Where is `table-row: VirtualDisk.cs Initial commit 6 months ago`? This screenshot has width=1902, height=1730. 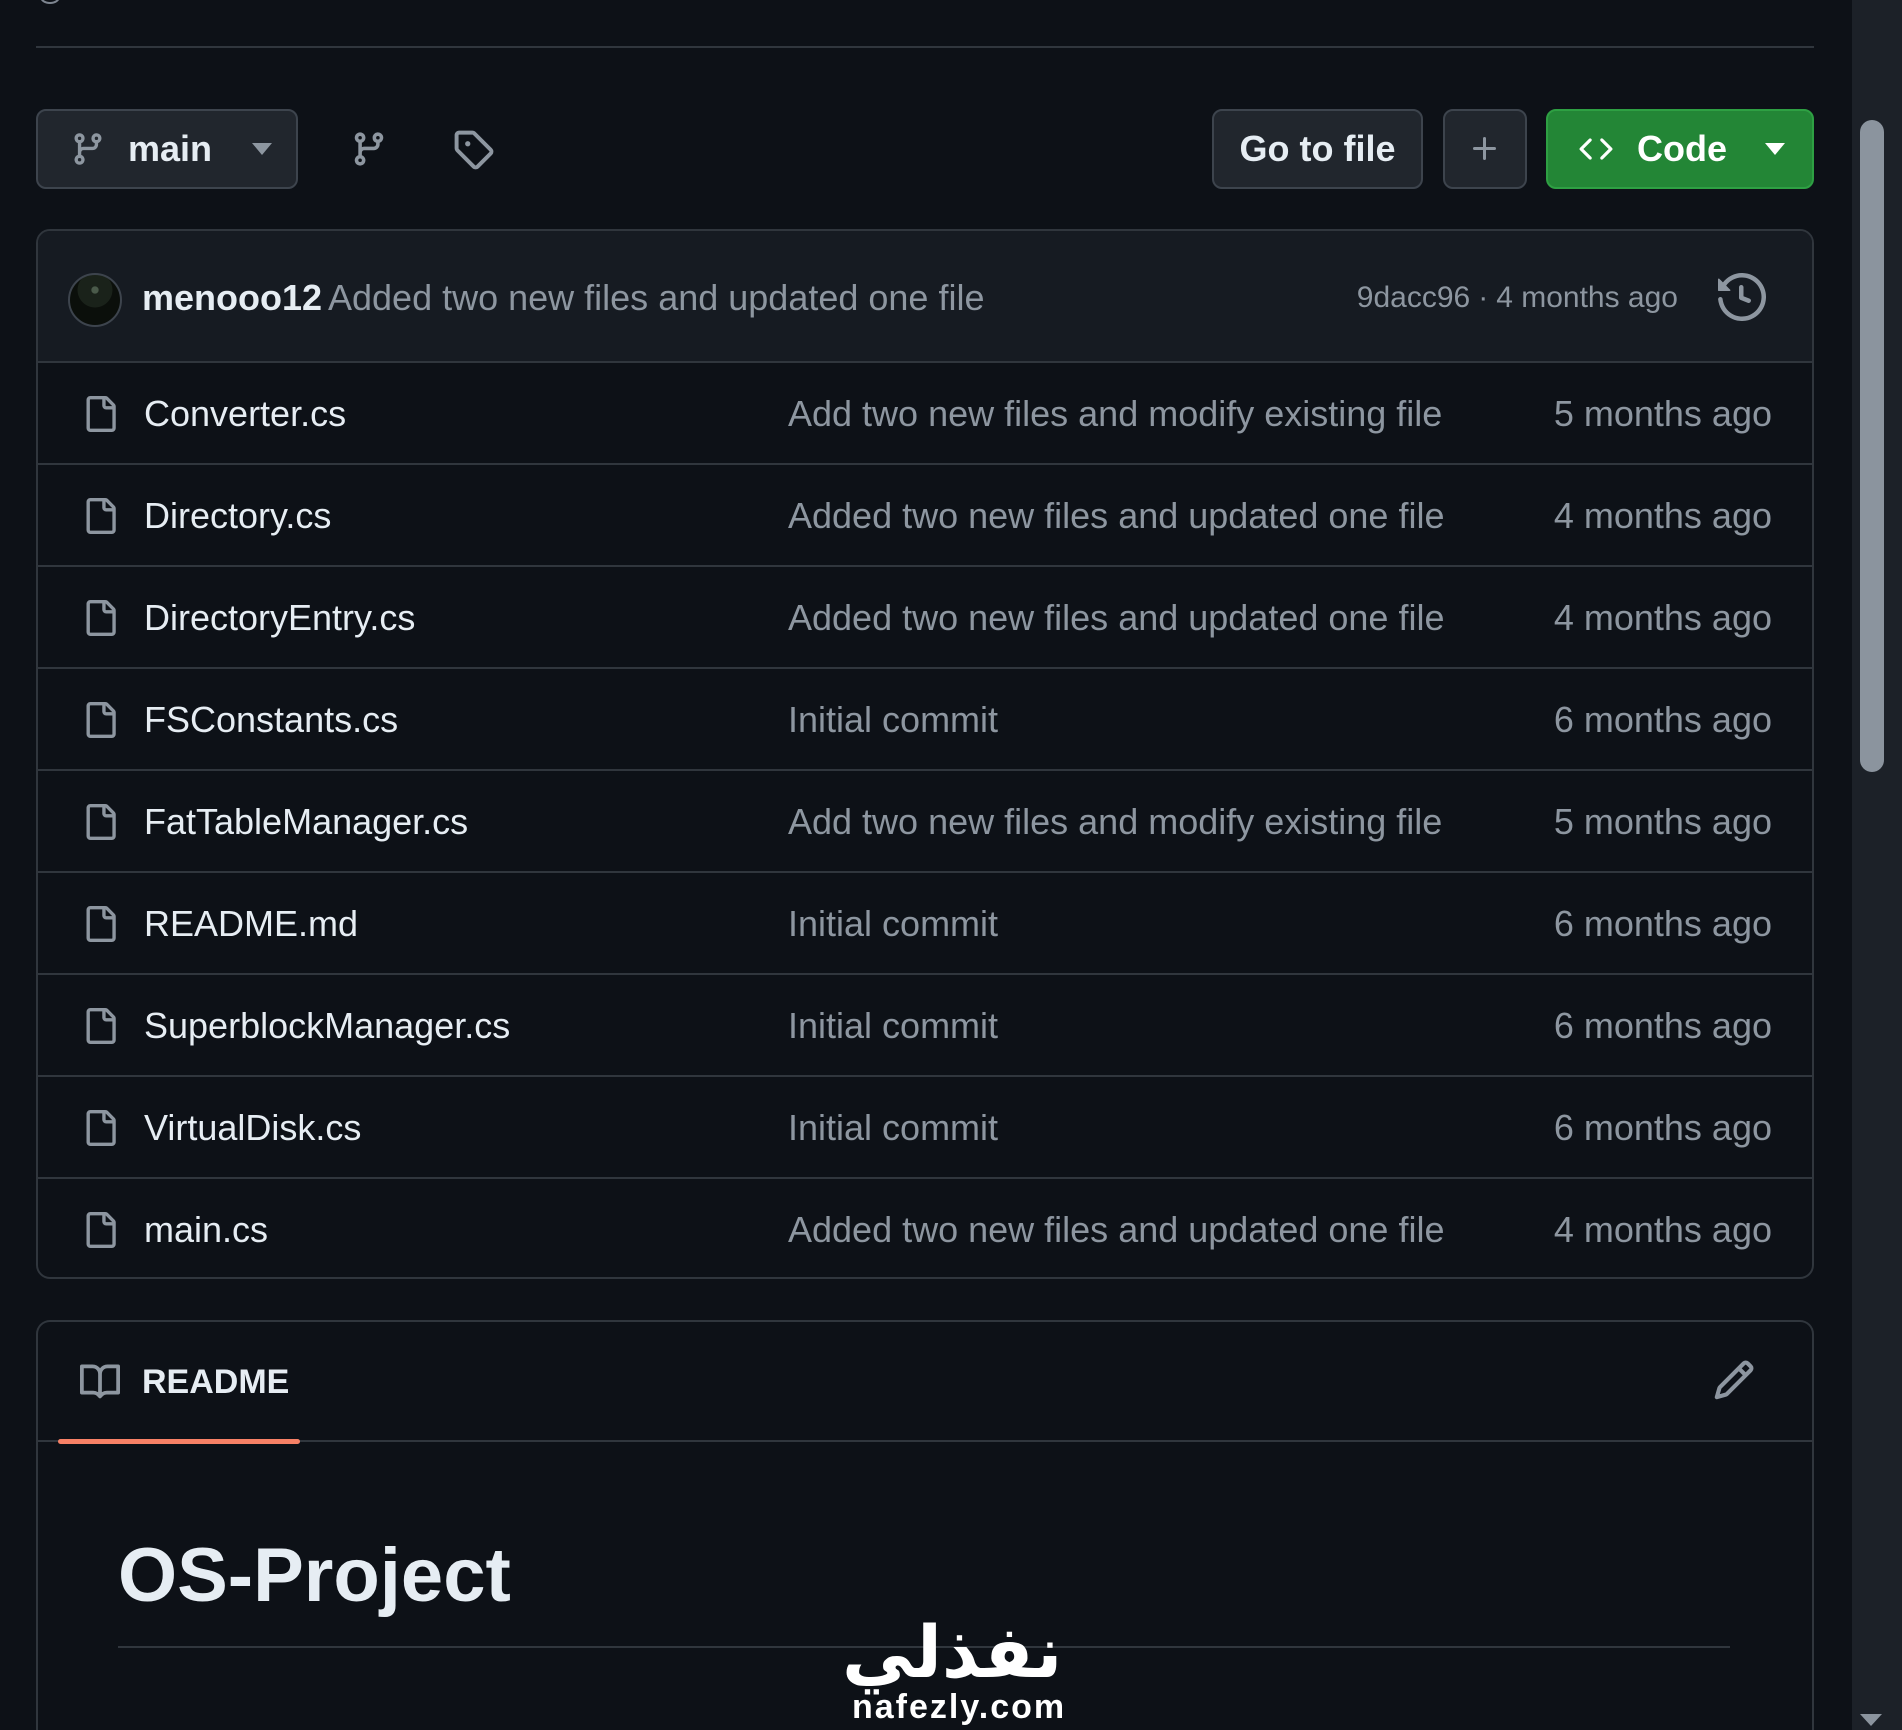 table-row: VirtualDisk.cs Initial commit 6 months ago is located at coordinates (925, 1128).